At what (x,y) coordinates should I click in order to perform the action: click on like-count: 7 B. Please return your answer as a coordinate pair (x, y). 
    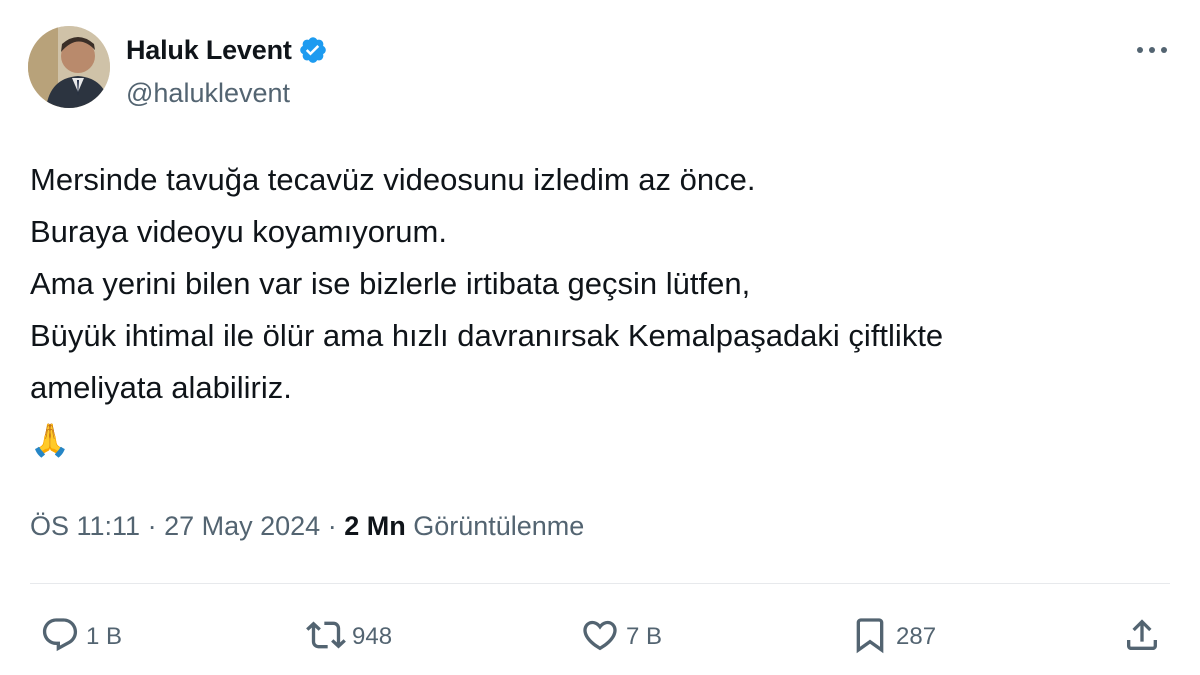
    Looking at the image, I should click on (644, 636).